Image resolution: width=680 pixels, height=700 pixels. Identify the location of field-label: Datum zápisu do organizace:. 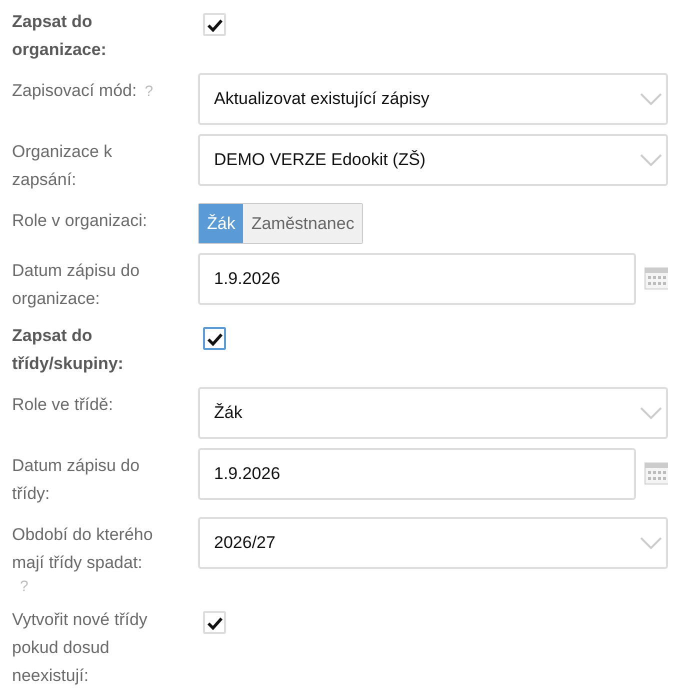
(76, 285).